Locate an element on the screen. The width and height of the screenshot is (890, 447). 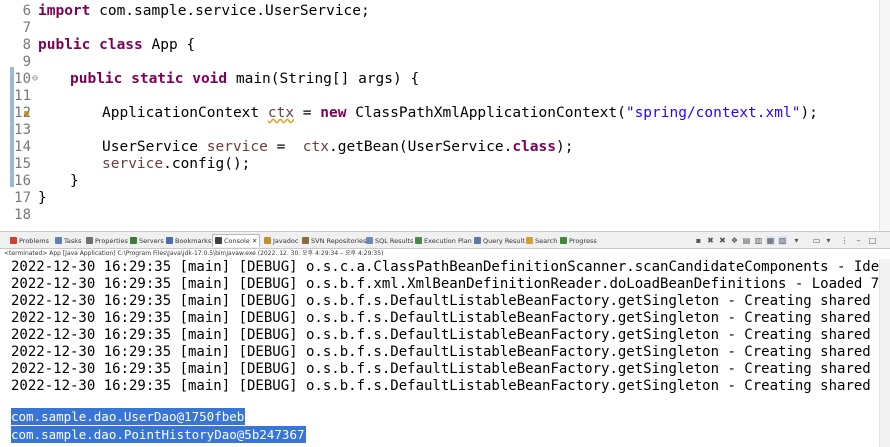
javadoc-icon is located at coordinates (267, 240).